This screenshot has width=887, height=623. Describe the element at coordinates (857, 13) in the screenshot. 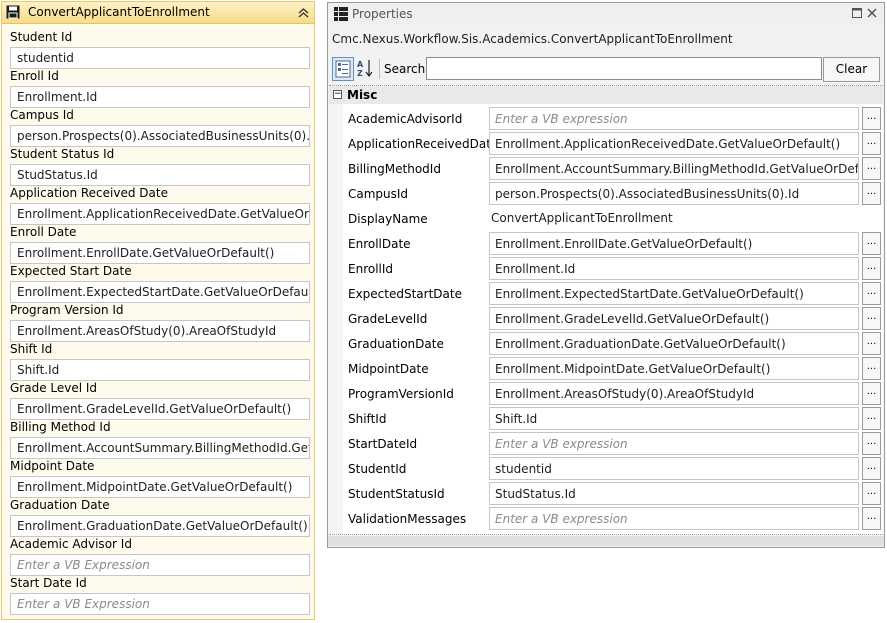

I see `maximize-icon` at that location.